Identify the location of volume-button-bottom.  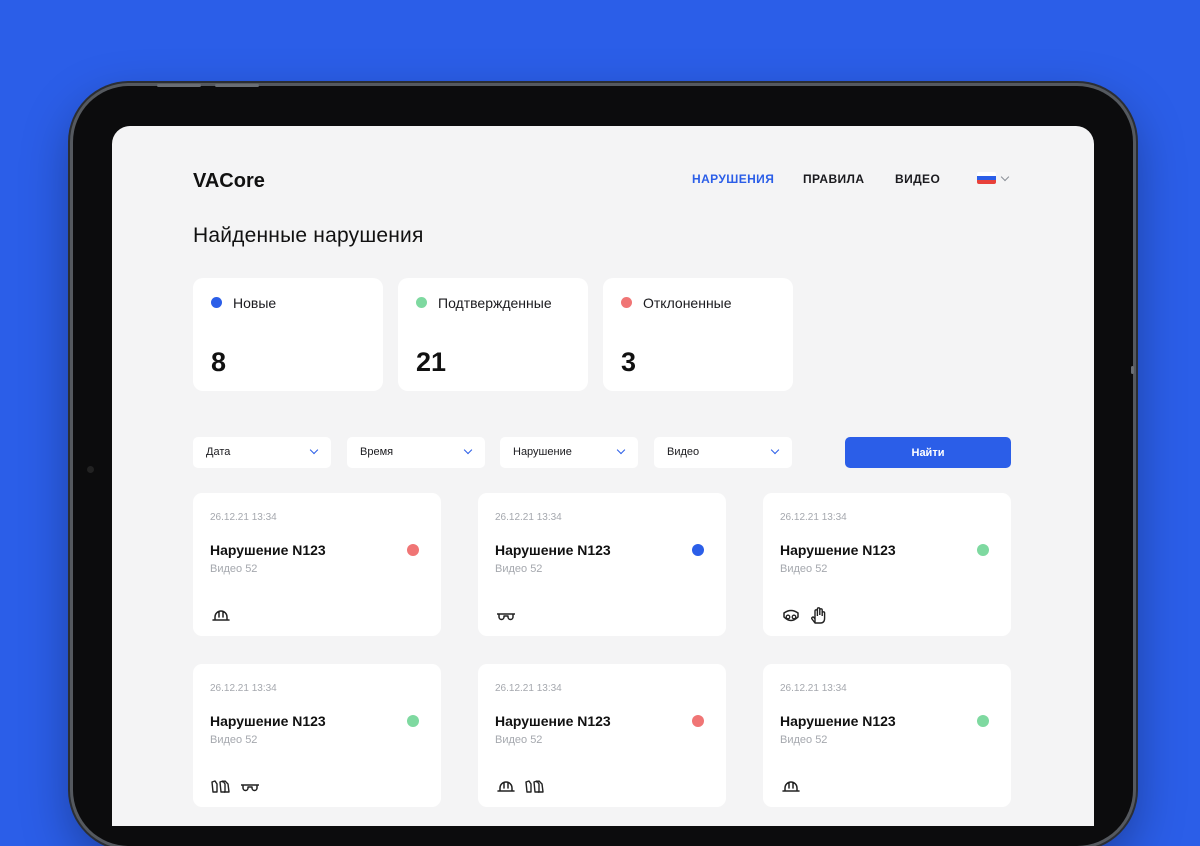
(237, 85).